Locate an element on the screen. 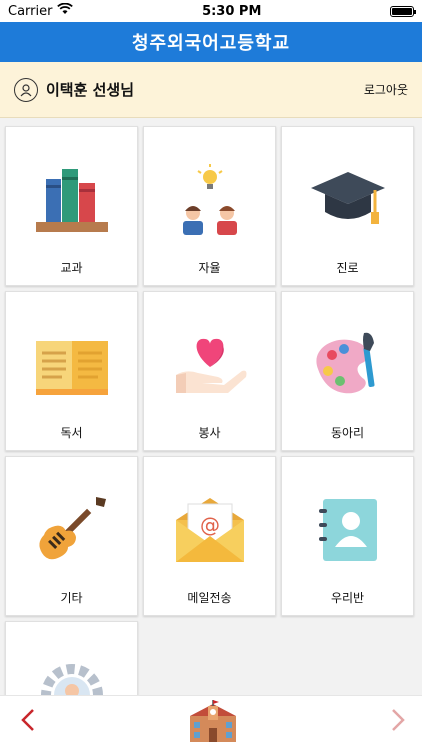 This screenshot has height=750, width=422. mail-icon: @ is located at coordinates (210, 530).